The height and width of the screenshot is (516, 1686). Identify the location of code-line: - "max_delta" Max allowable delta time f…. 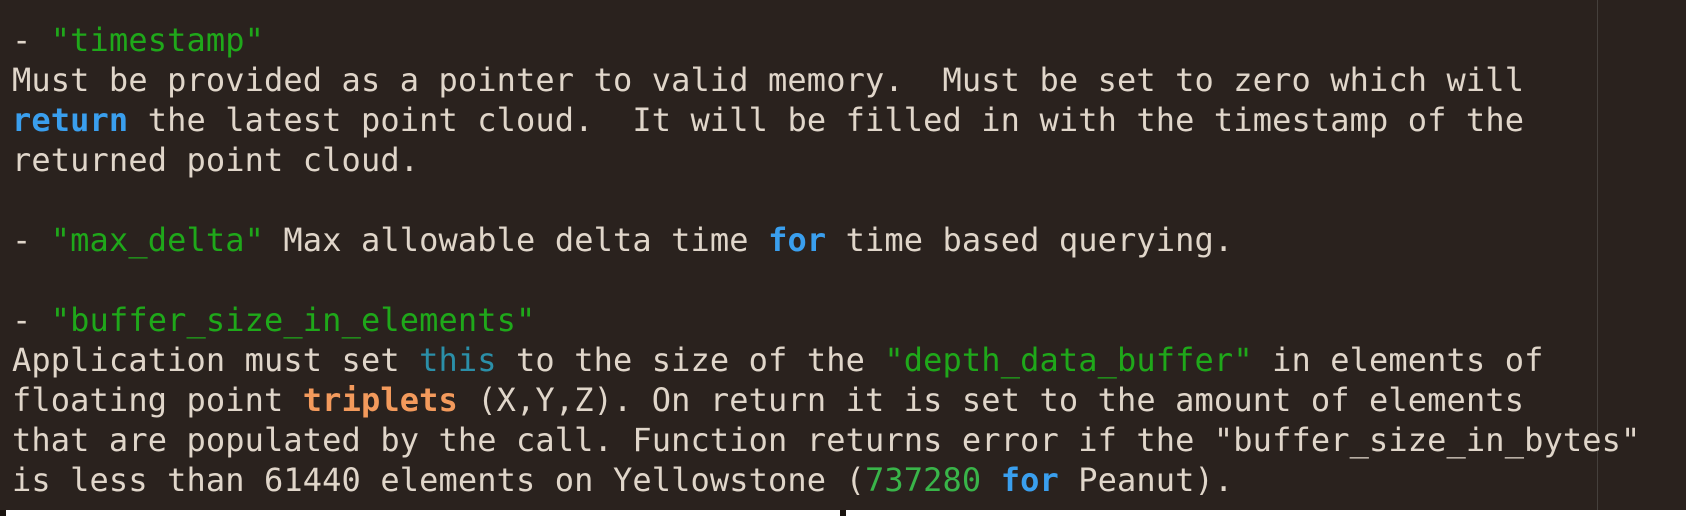
(826, 240).